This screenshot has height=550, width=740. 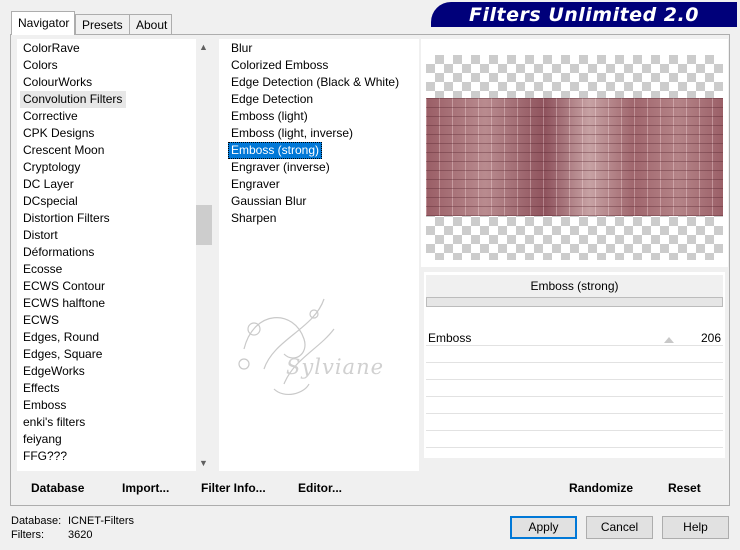 I want to click on randomize-button: Randomize, so click(x=601, y=488).